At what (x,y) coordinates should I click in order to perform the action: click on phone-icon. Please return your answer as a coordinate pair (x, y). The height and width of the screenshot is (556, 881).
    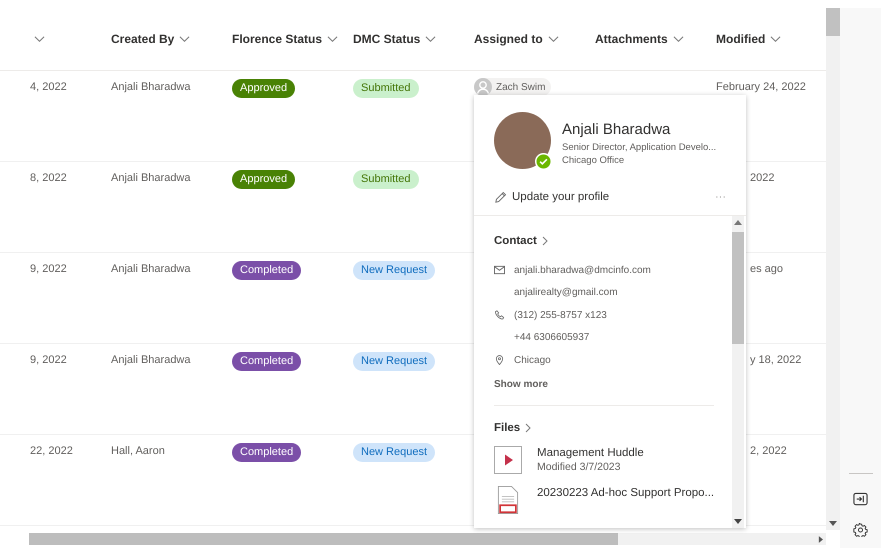
    Looking at the image, I should click on (499, 315).